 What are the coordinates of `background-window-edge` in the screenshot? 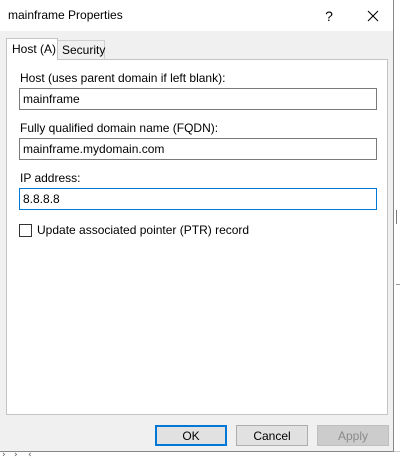 It's located at (396, 230).